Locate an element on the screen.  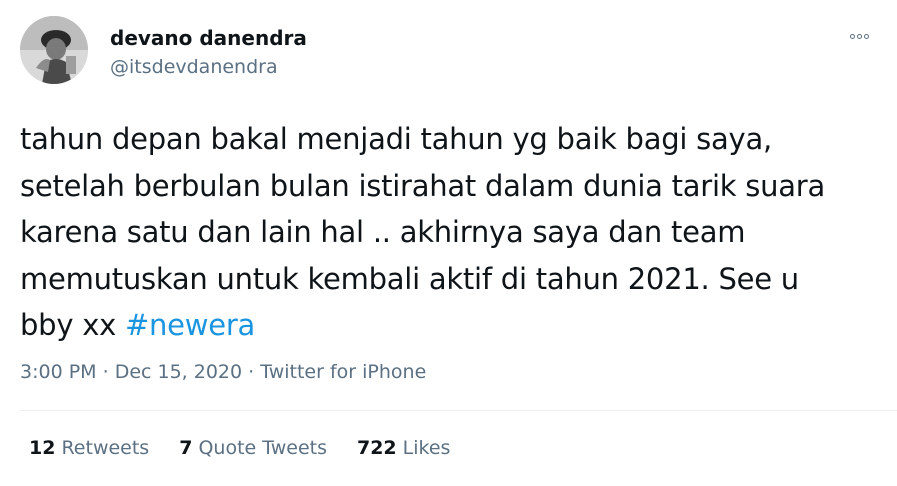
retweets-stat: 12 Retweets is located at coordinates (89, 448).